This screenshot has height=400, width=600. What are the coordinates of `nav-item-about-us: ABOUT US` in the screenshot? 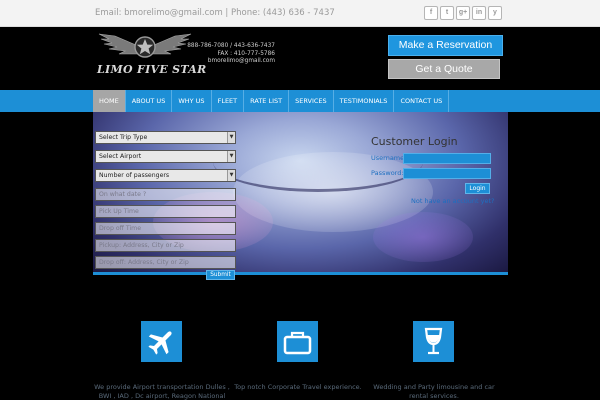 It's located at (149, 101).